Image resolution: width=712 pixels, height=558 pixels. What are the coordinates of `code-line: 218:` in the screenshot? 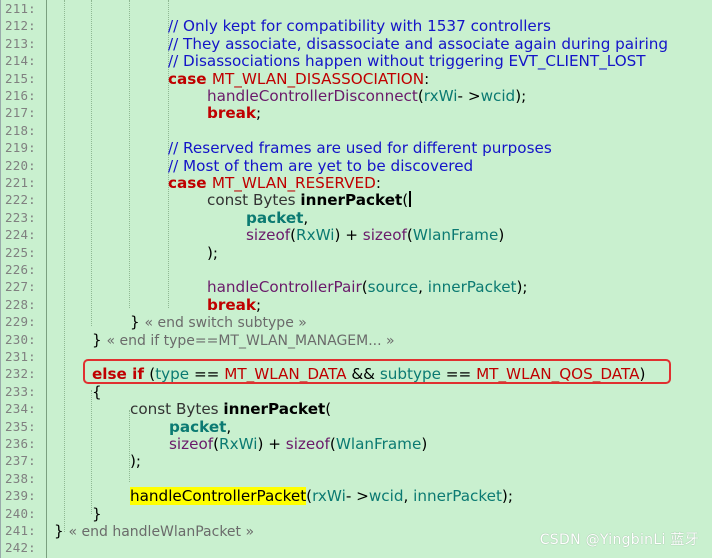 It's located at (356, 131).